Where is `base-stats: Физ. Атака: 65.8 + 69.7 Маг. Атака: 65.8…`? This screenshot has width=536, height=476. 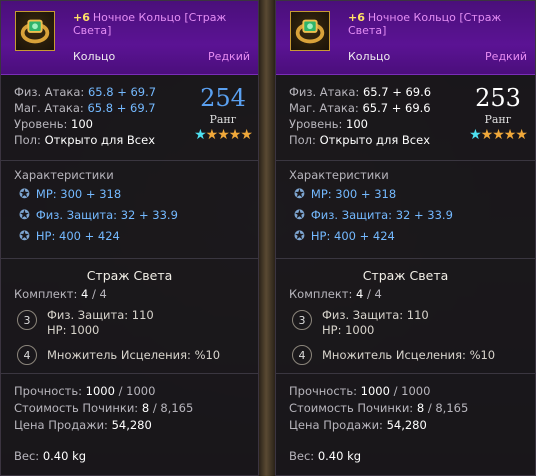
base-stats: Физ. Атака: 65.8 + 69.7 Маг. Атака: 65.8… is located at coordinates (129, 117).